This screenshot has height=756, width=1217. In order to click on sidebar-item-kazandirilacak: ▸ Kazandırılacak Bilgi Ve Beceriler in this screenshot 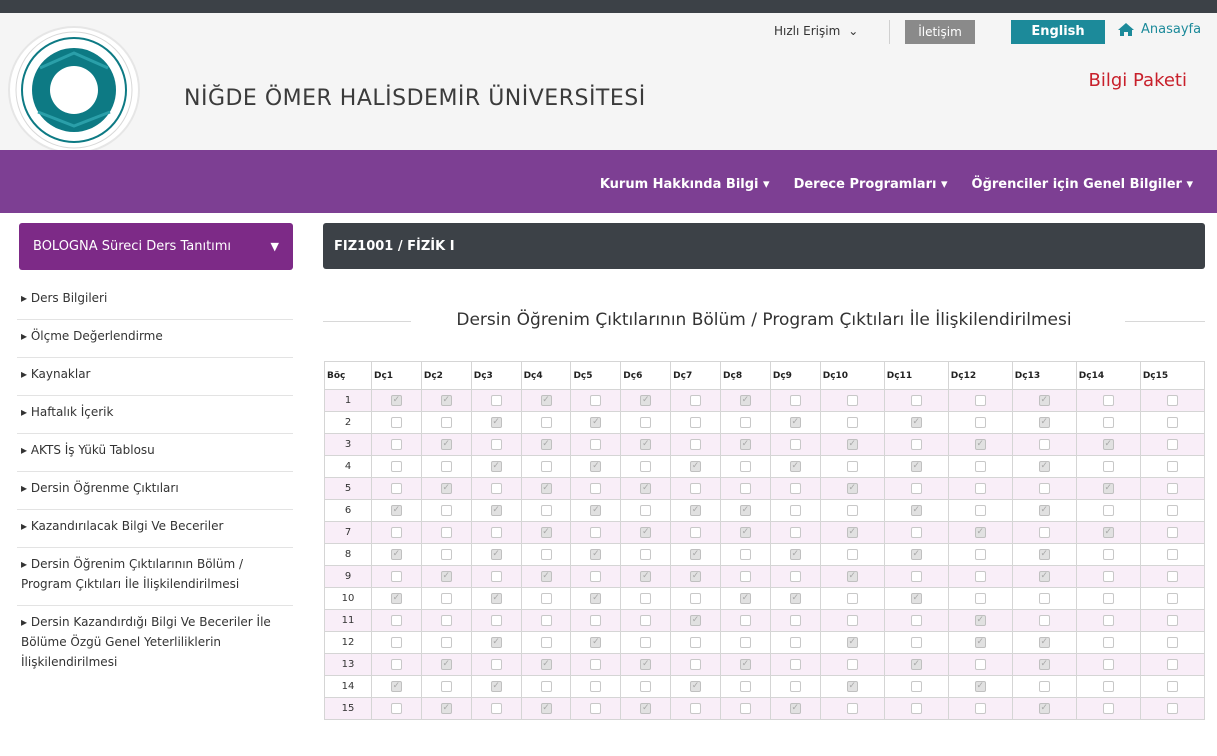, I will do `click(155, 529)`.